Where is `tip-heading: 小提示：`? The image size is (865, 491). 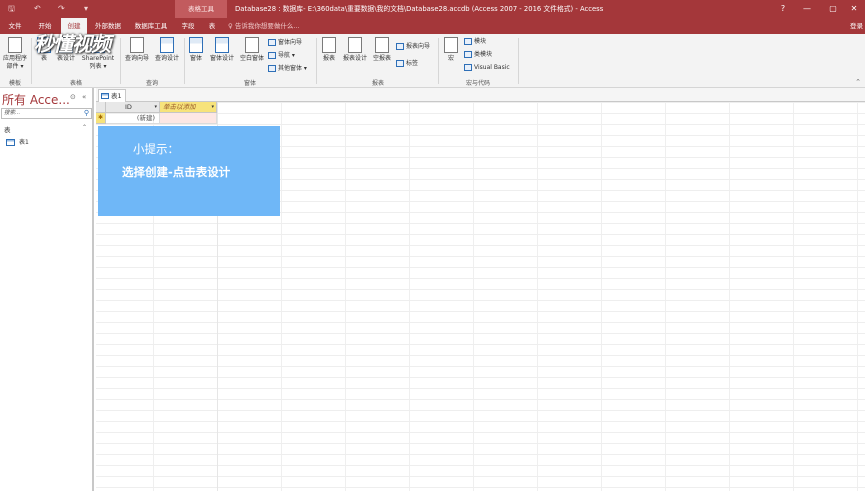 tip-heading: 小提示： is located at coordinates (156, 149).